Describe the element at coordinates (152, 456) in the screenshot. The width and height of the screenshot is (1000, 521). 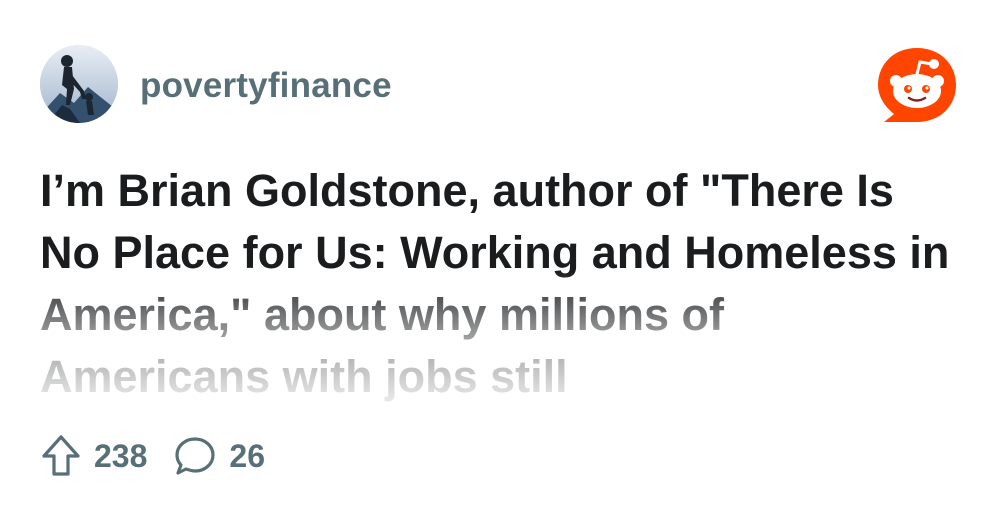
I see `post-stats: 238 26` at that location.